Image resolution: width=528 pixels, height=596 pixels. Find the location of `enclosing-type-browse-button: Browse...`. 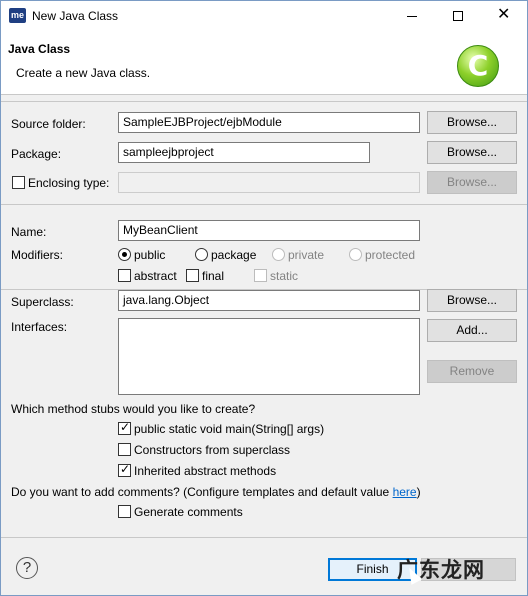

enclosing-type-browse-button: Browse... is located at coordinates (472, 182).